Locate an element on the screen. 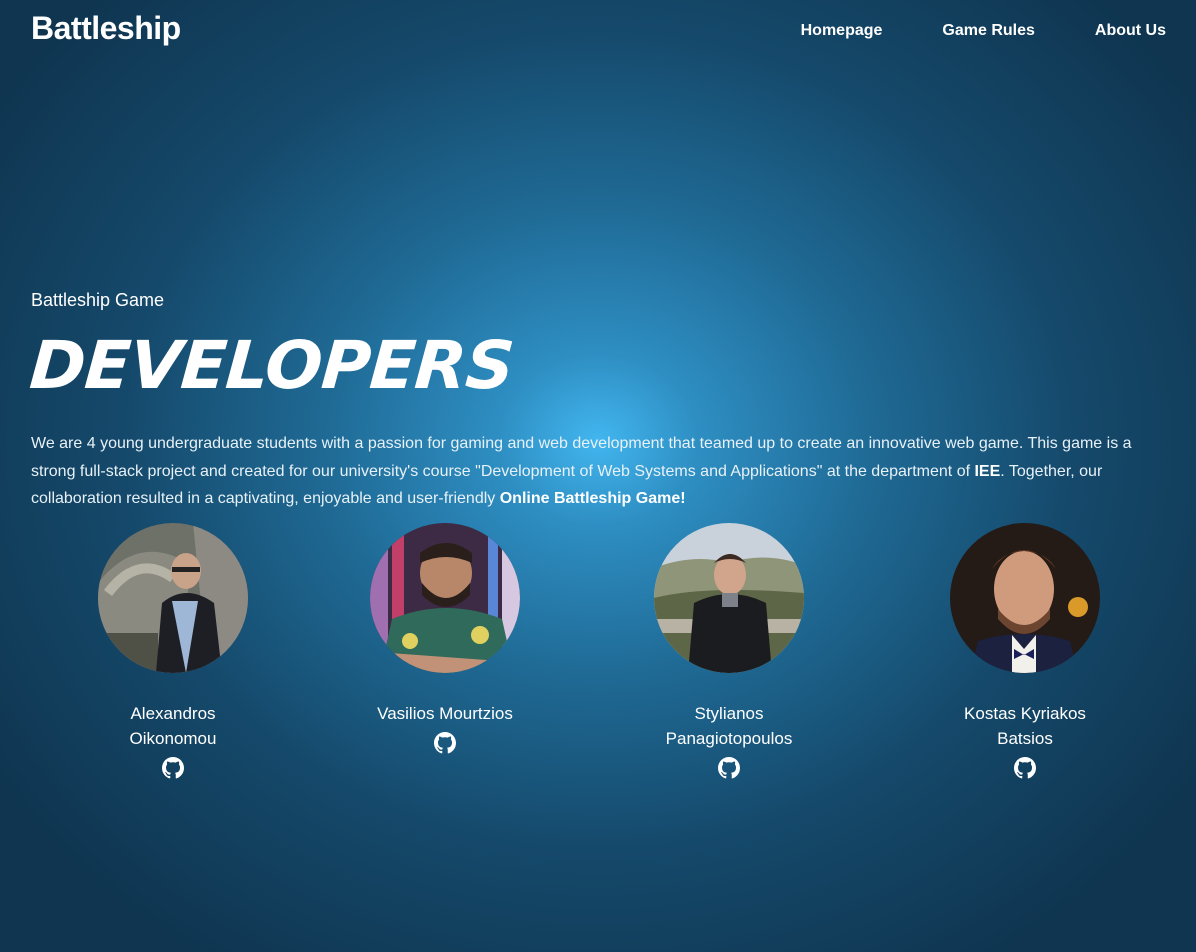 The height and width of the screenshot is (952, 1196). developer-name: Kostas Kyriakos Batsios is located at coordinates (1025, 726).